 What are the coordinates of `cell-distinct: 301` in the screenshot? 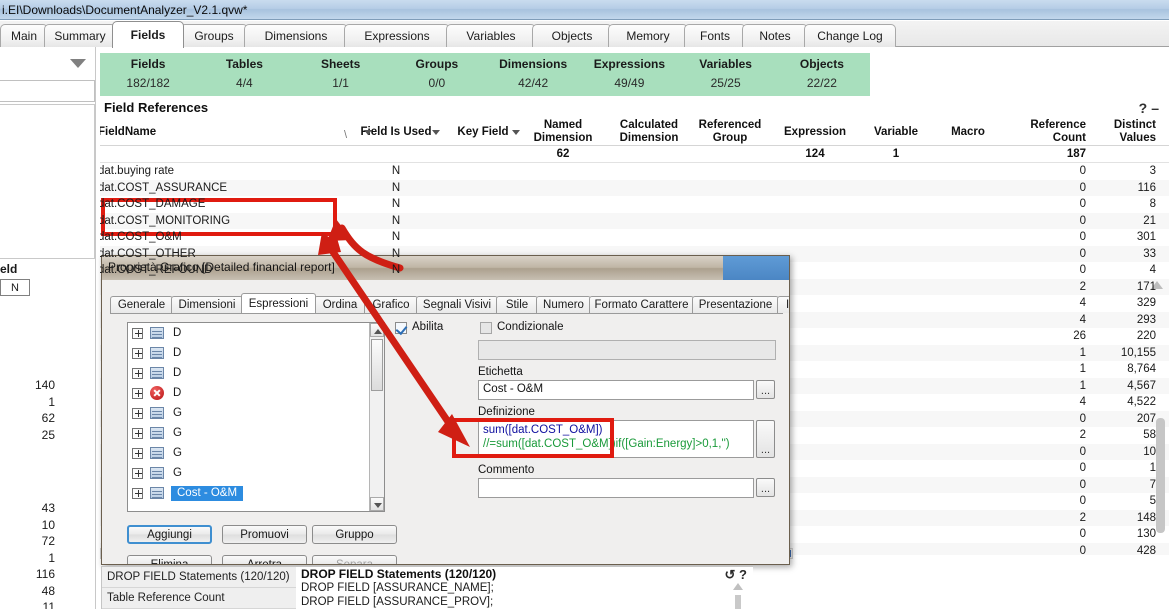 It's located at (1146, 237).